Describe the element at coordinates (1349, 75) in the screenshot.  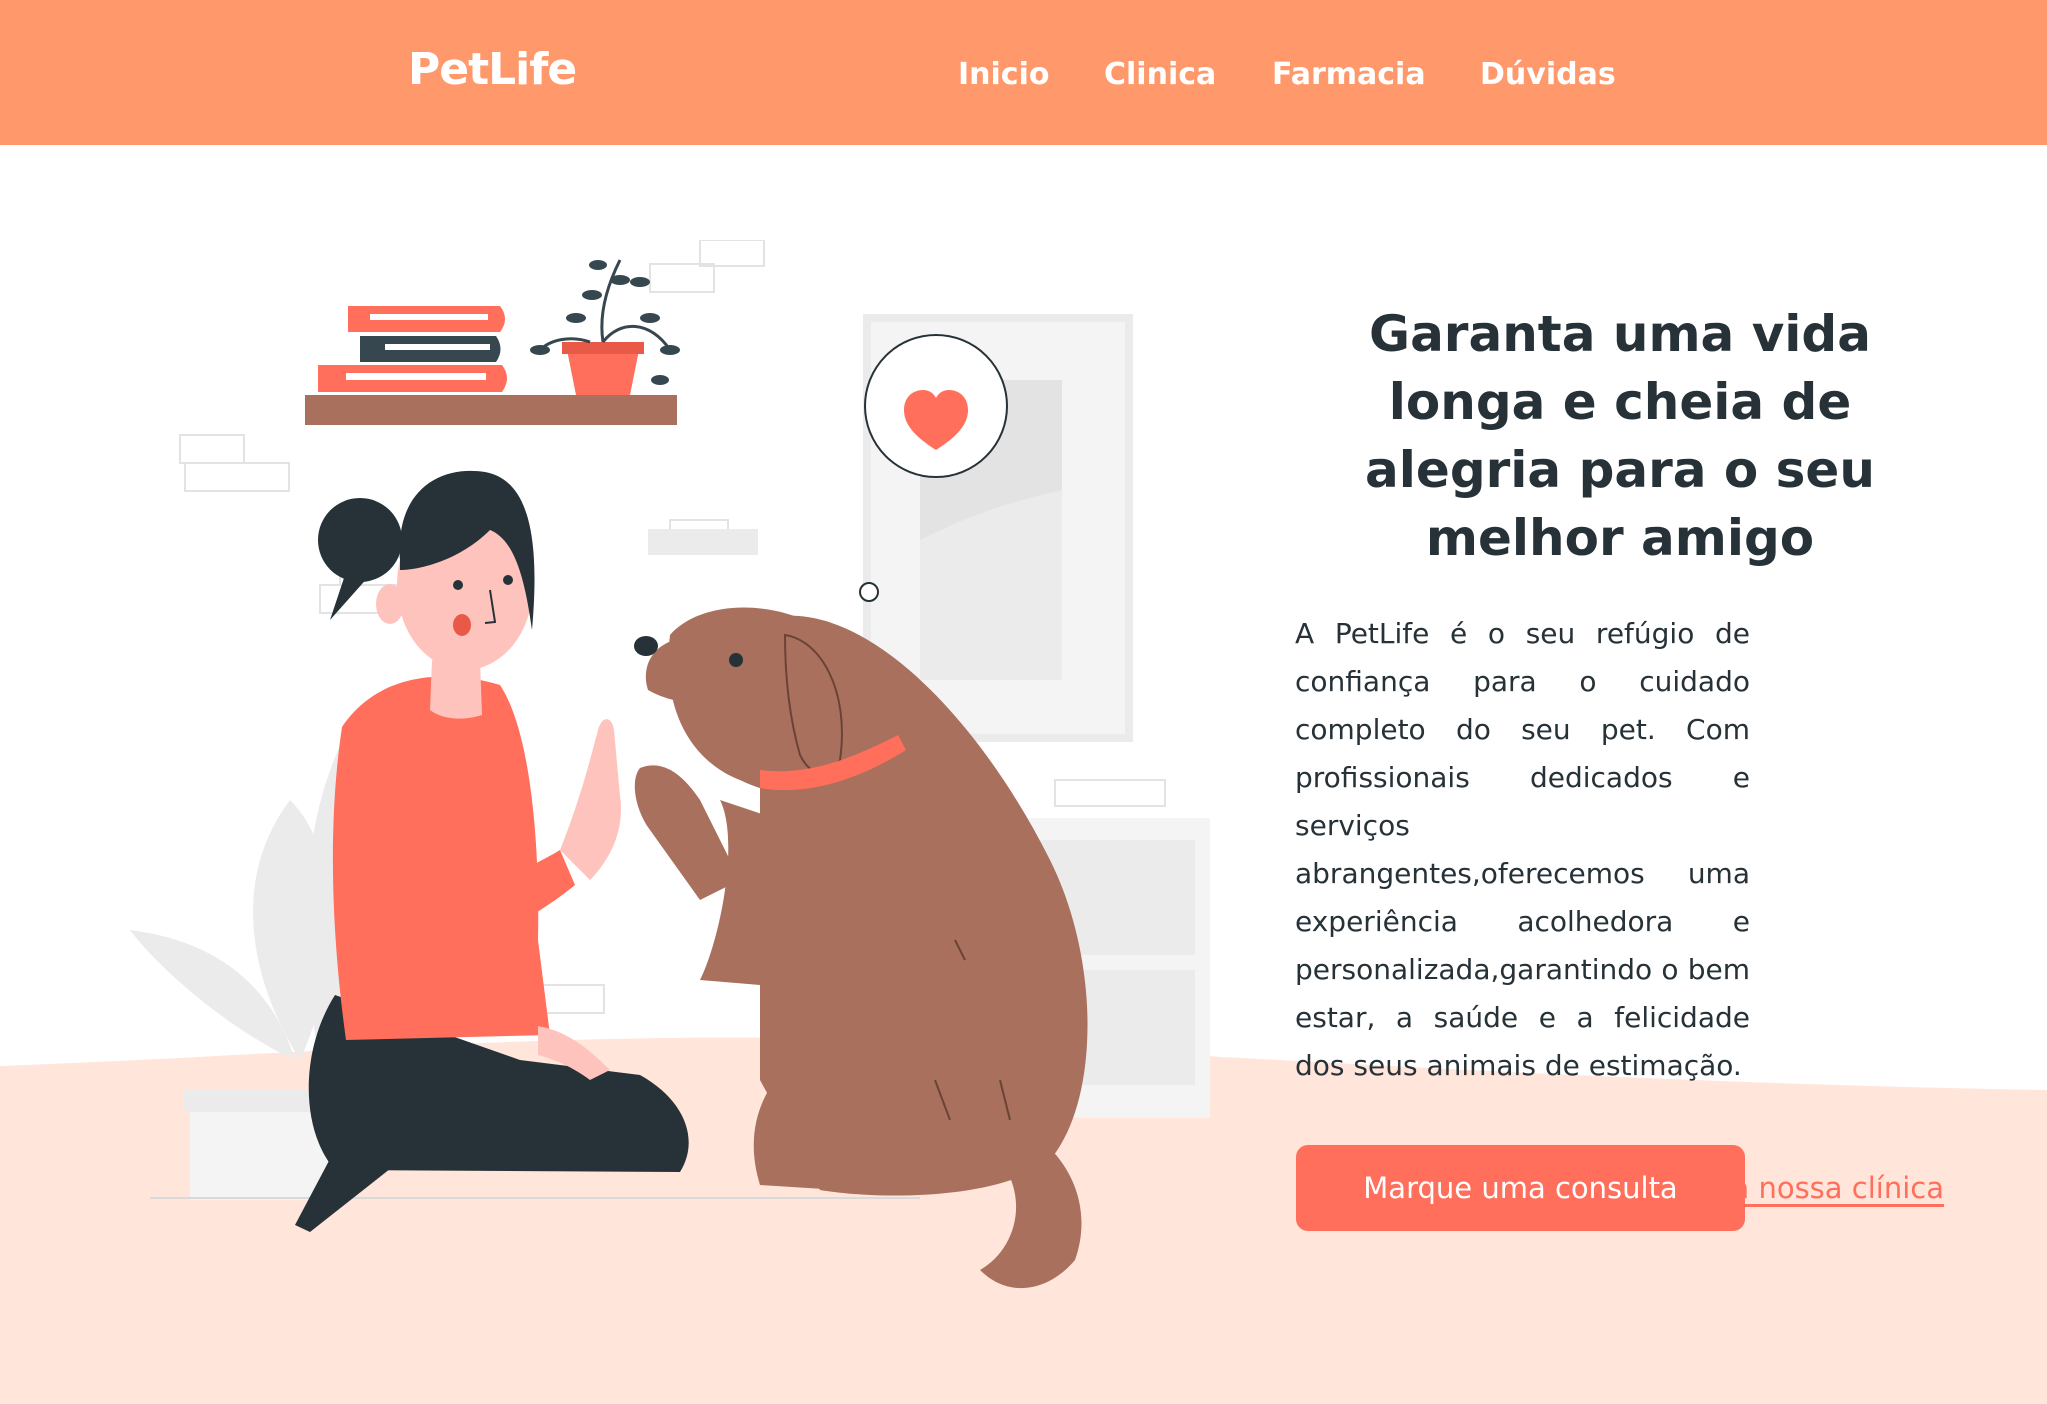
I see `nav-link-farmacia: Farmacia` at that location.